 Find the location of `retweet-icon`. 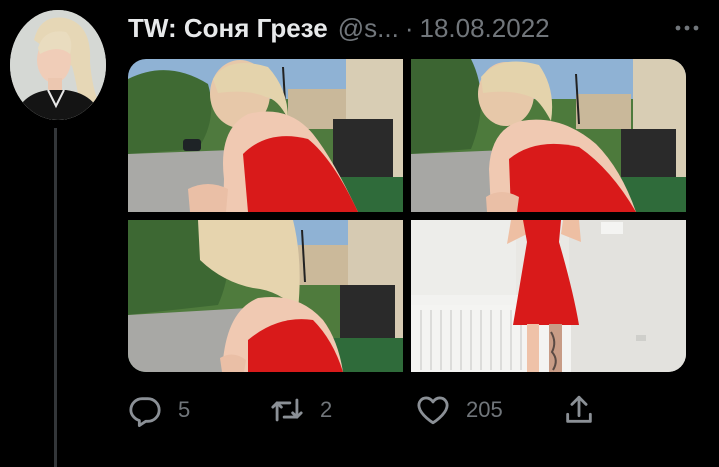

retweet-icon is located at coordinates (287, 410).